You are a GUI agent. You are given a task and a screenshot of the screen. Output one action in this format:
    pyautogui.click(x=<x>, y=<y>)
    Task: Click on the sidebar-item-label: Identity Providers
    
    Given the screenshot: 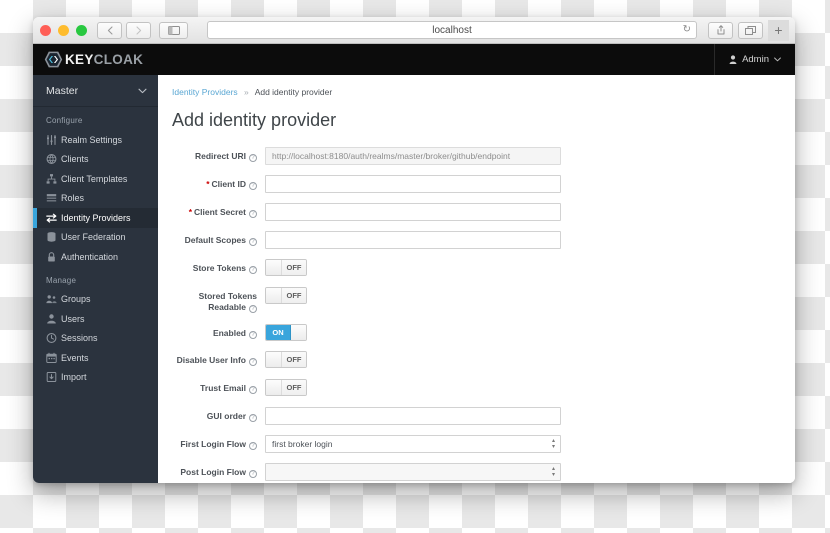 What is the action you would take?
    pyautogui.click(x=96, y=217)
    